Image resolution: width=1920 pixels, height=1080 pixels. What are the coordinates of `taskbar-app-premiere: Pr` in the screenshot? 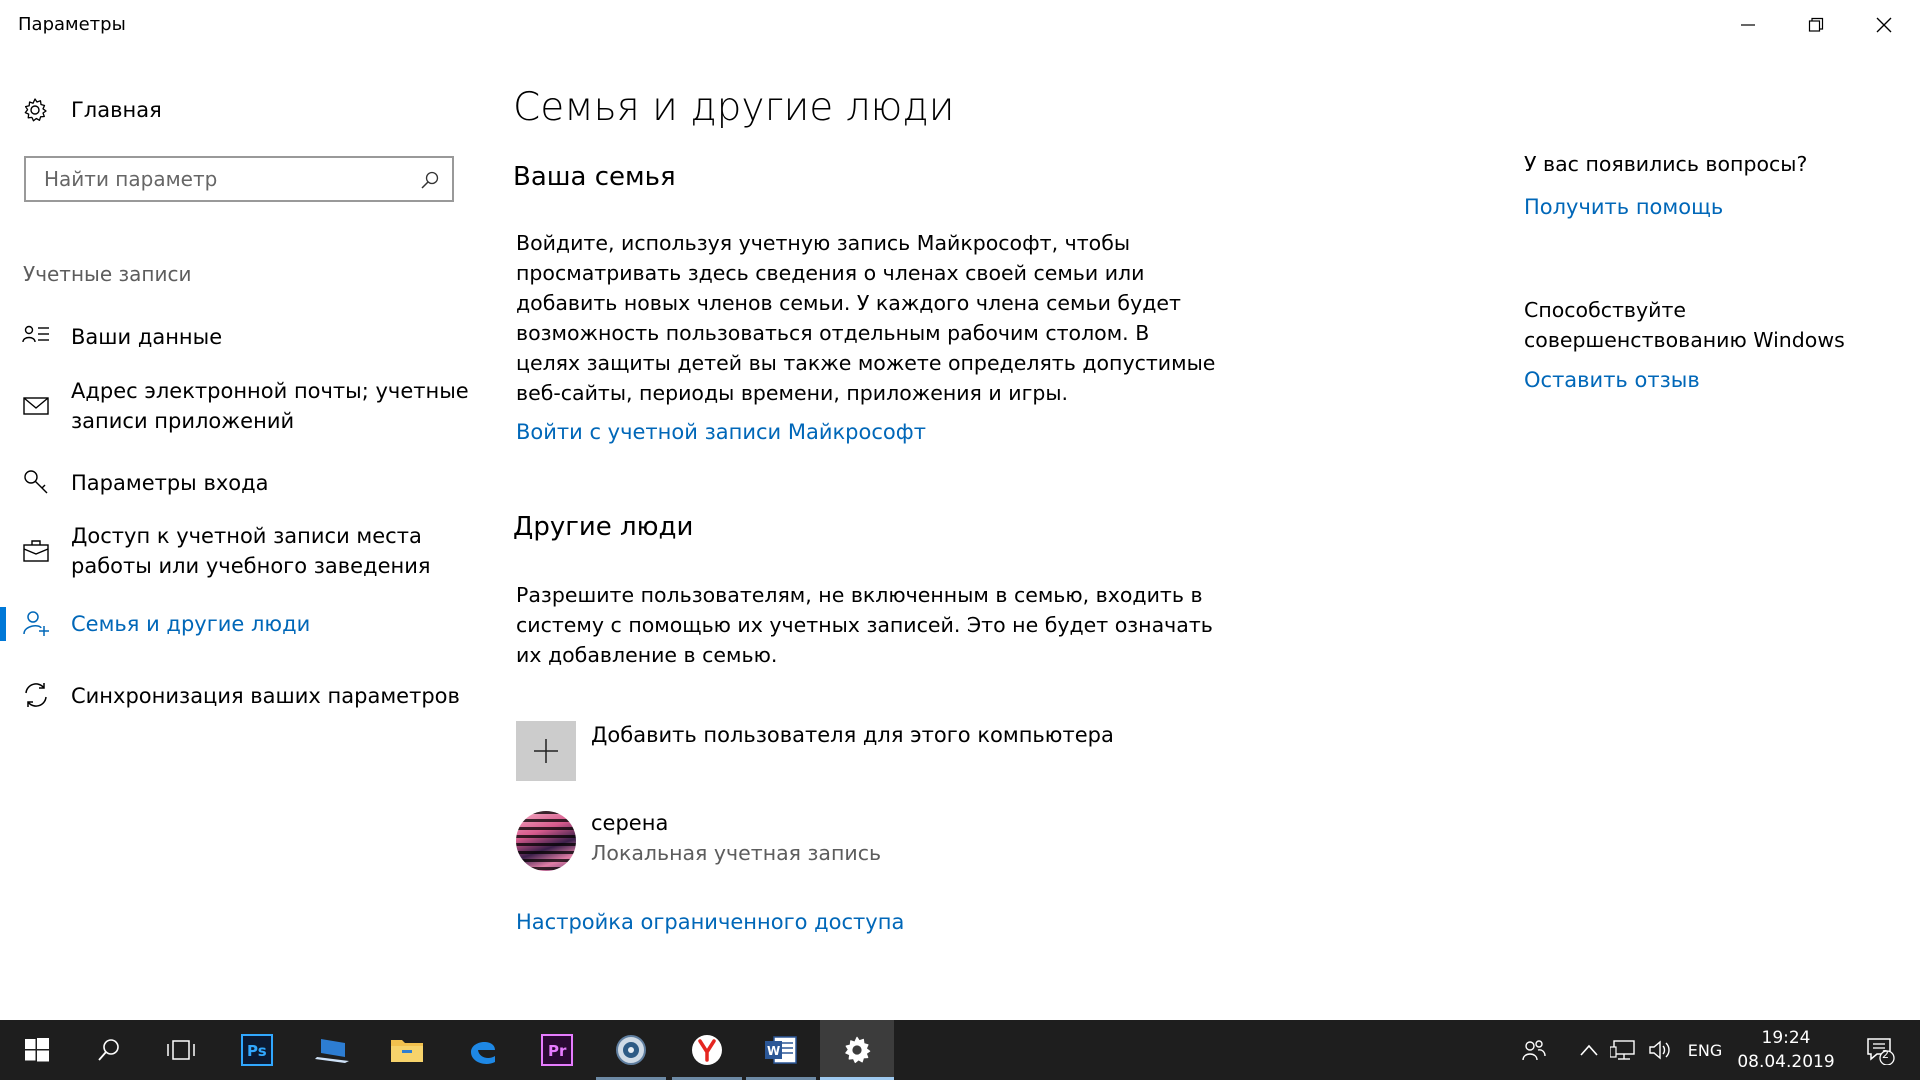 It's located at (557, 1050).